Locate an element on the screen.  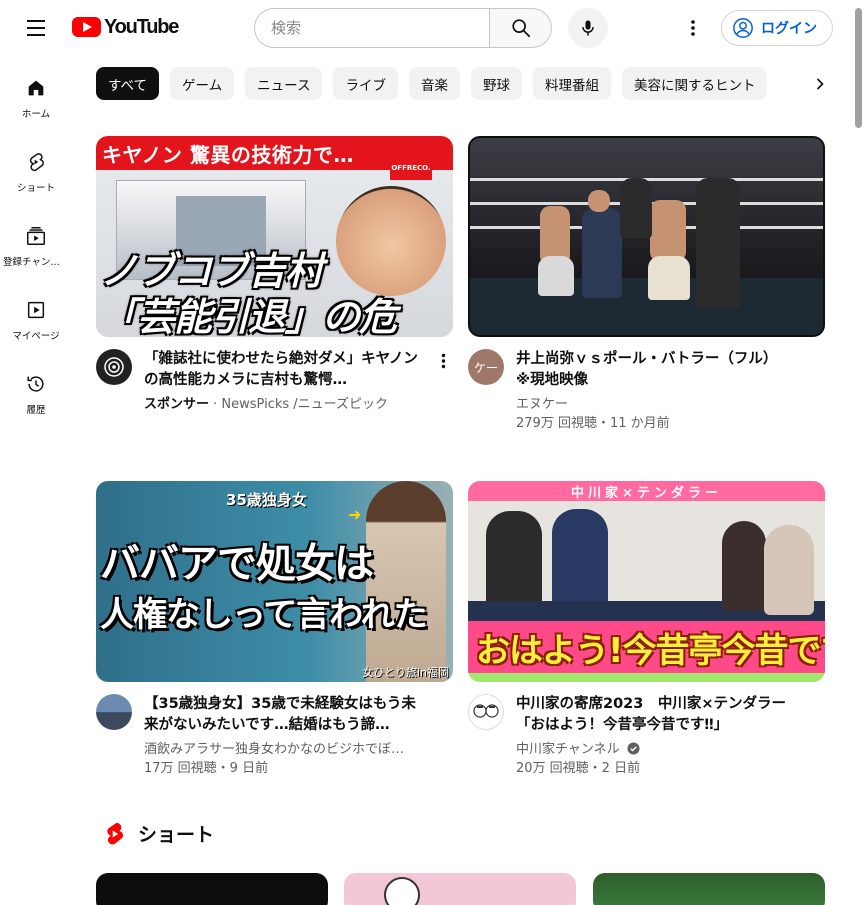
sidebar-item-label: マイページ is located at coordinates (36, 336).